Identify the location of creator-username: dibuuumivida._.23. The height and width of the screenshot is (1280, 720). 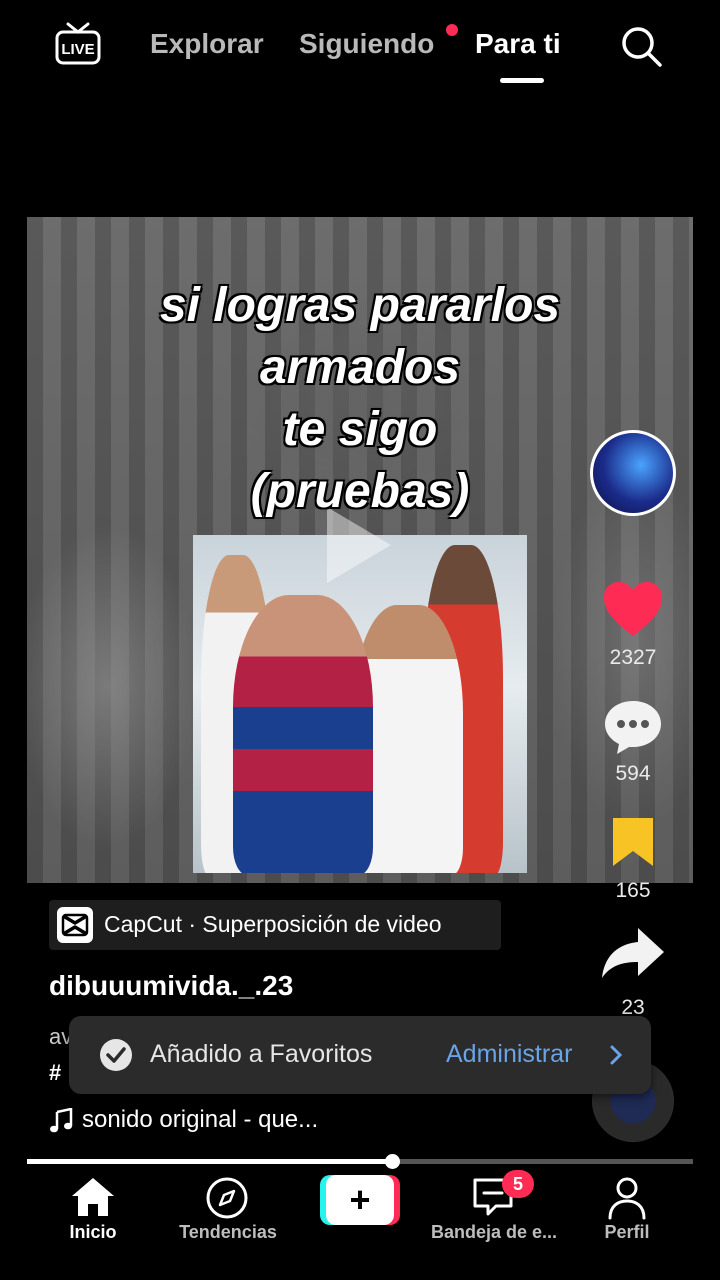
(171, 986).